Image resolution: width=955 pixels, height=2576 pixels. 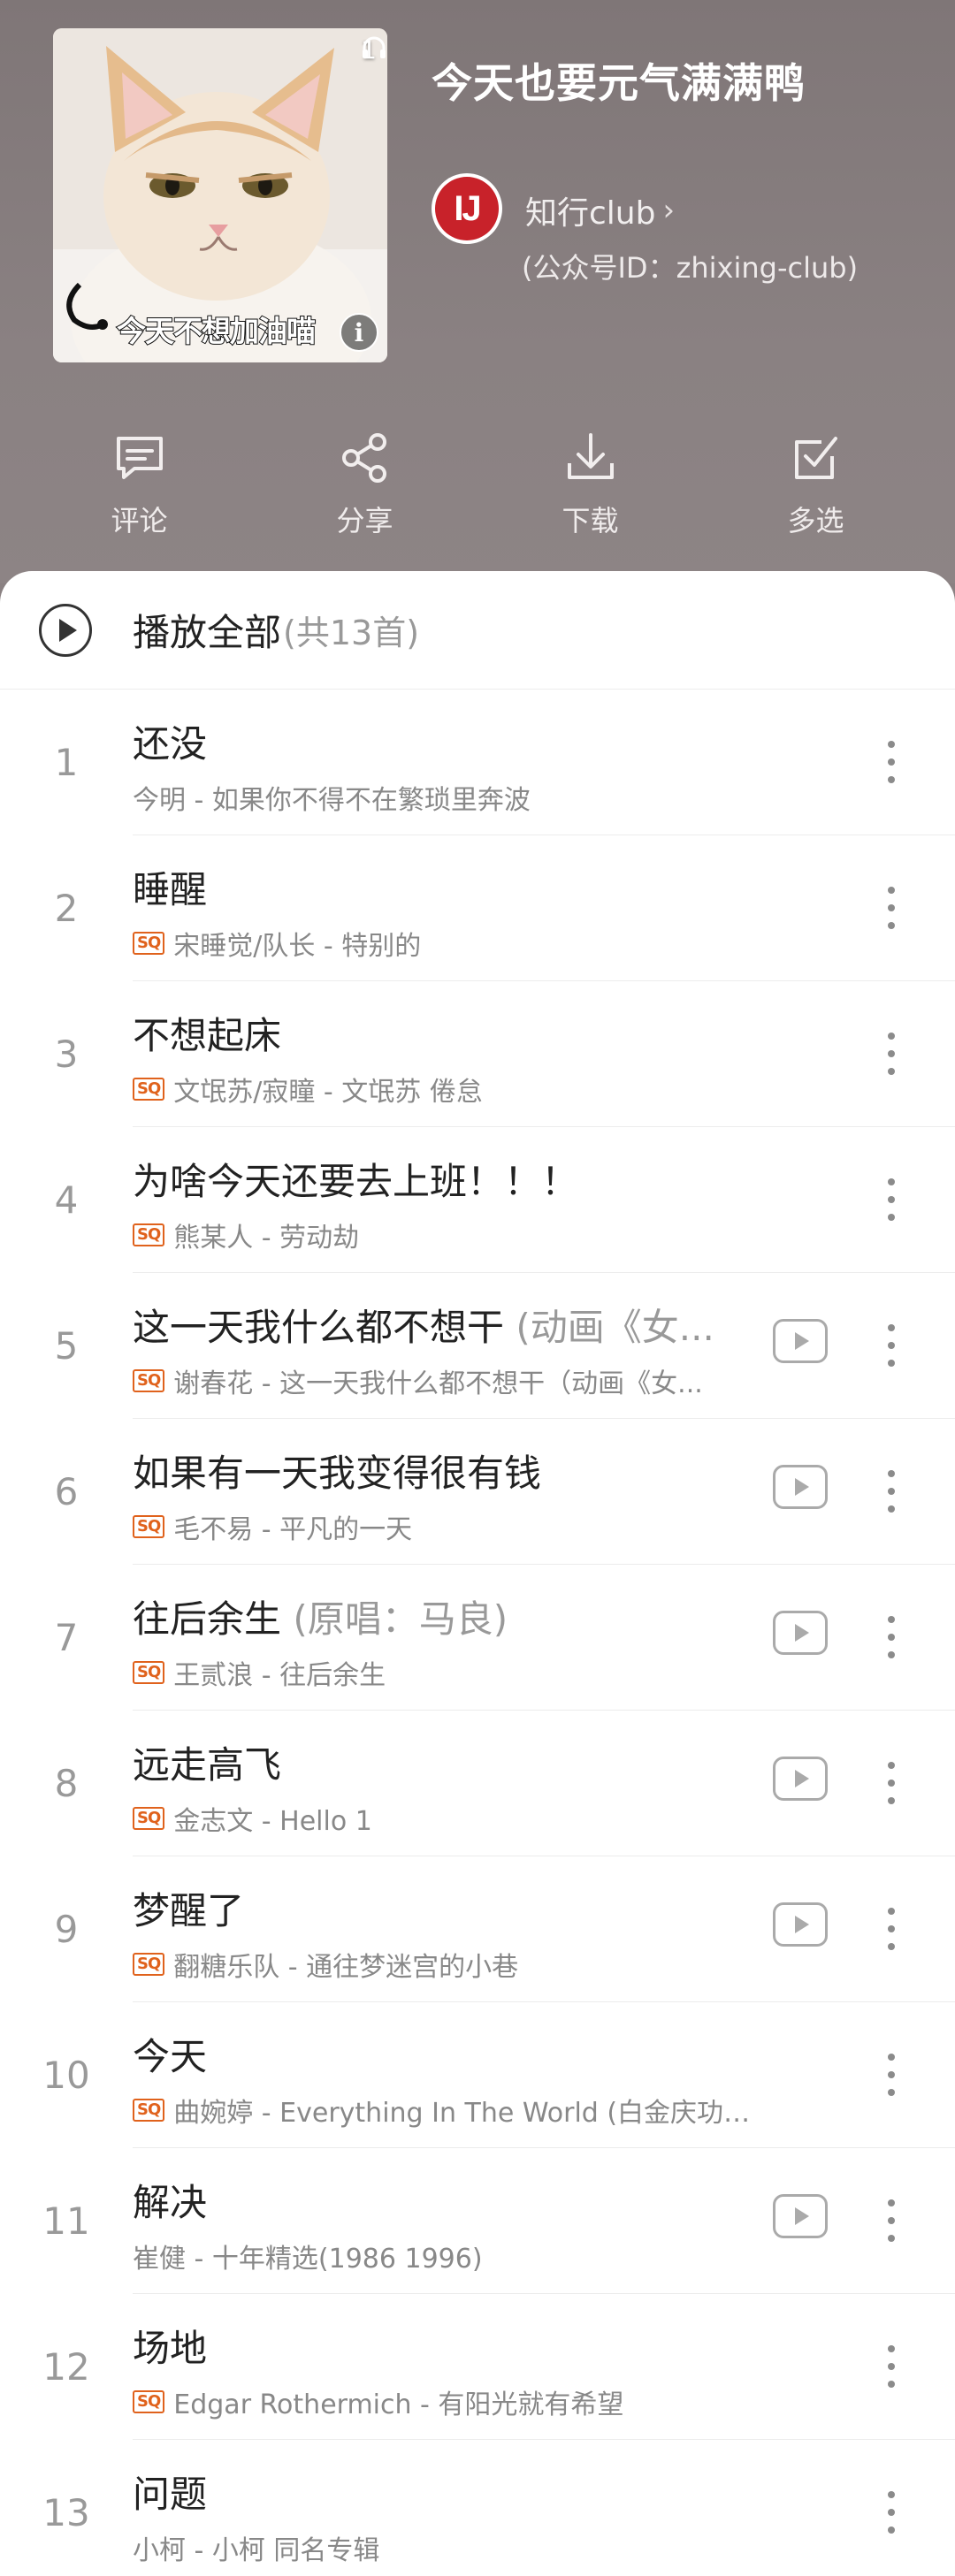 I want to click on play-all-row: 播放全部 (共13首), so click(x=477, y=630).